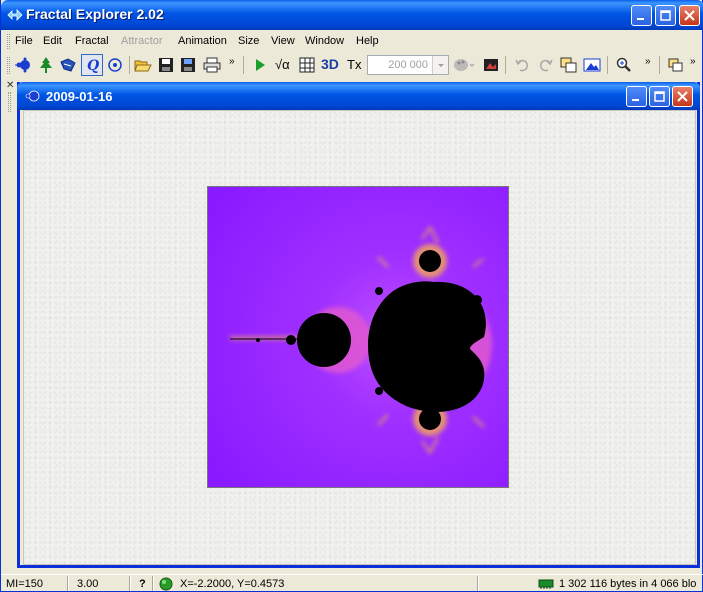 The image size is (703, 592). I want to click on close-button, so click(689, 15).